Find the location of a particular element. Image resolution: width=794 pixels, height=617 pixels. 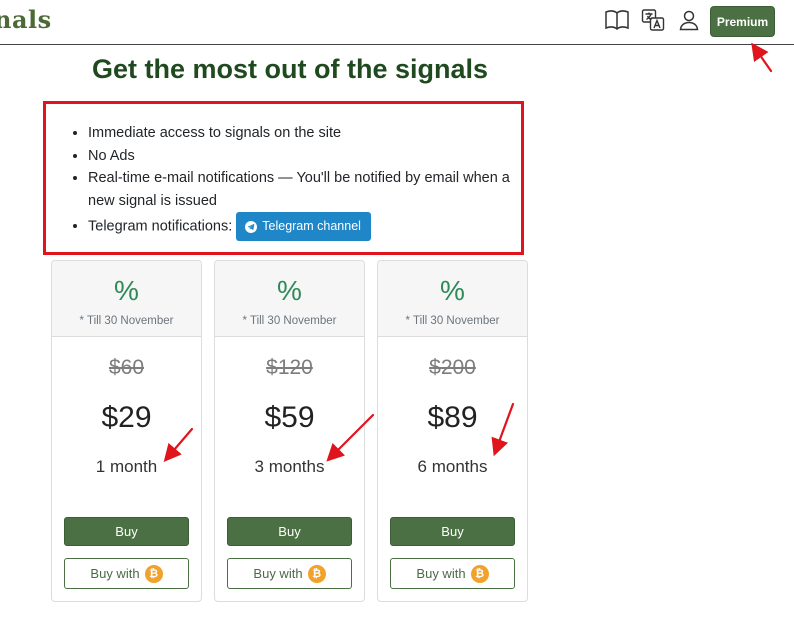

plan-price: $29 is located at coordinates (126, 417).